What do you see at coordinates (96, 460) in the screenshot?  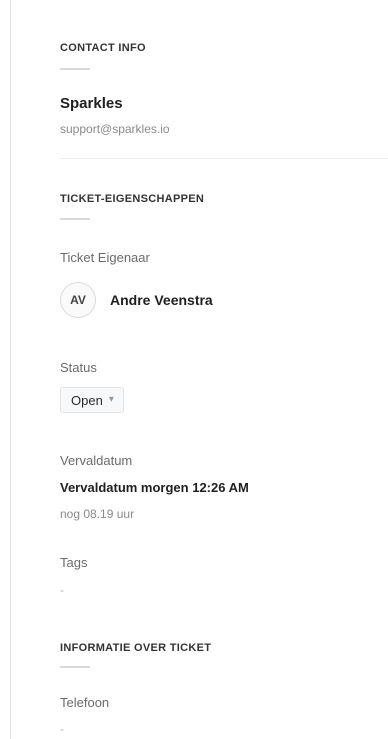 I see `due-date-label: Vervaldatum` at bounding box center [96, 460].